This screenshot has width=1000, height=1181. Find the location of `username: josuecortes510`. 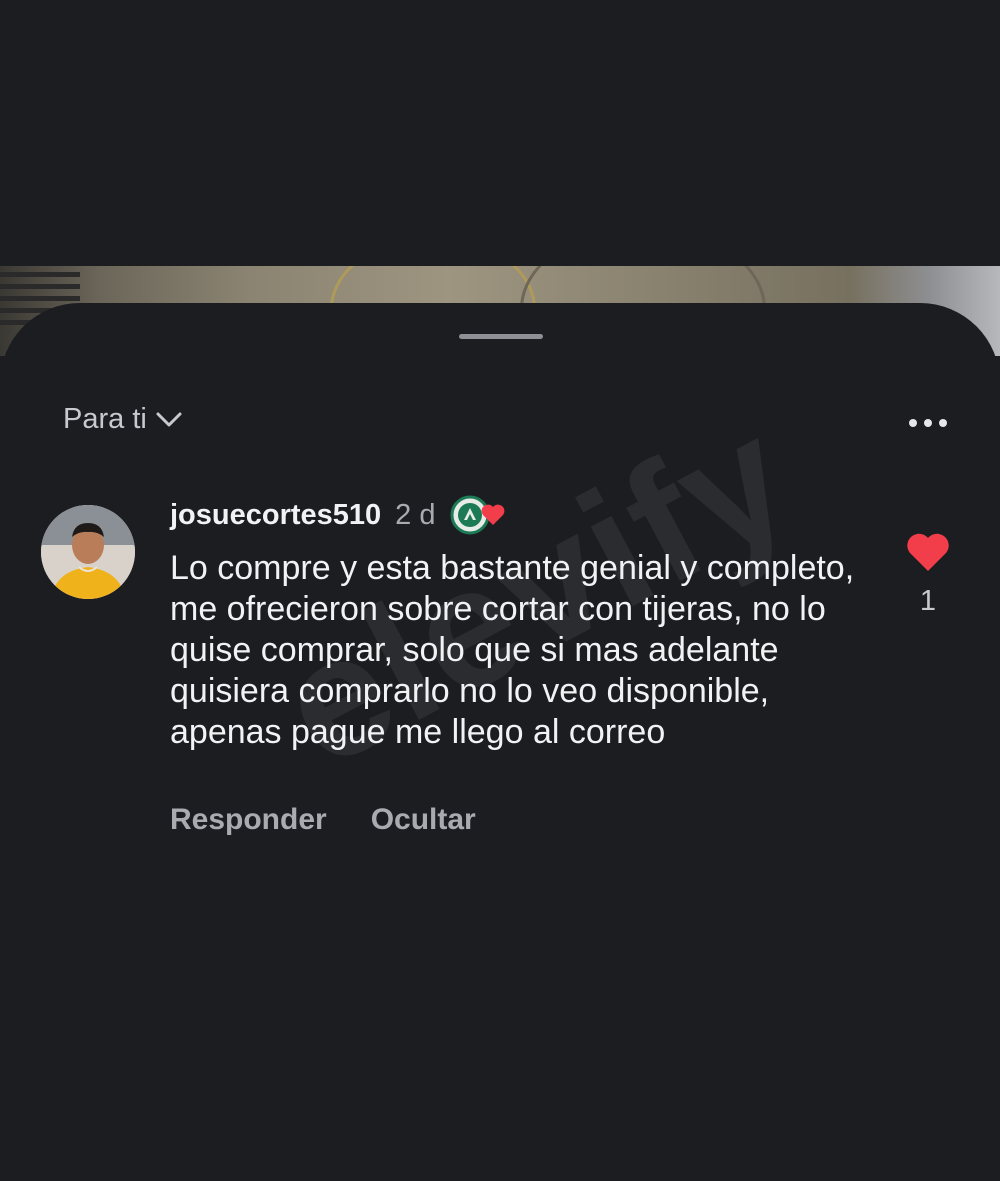

username: josuecortes510 is located at coordinates (275, 515).